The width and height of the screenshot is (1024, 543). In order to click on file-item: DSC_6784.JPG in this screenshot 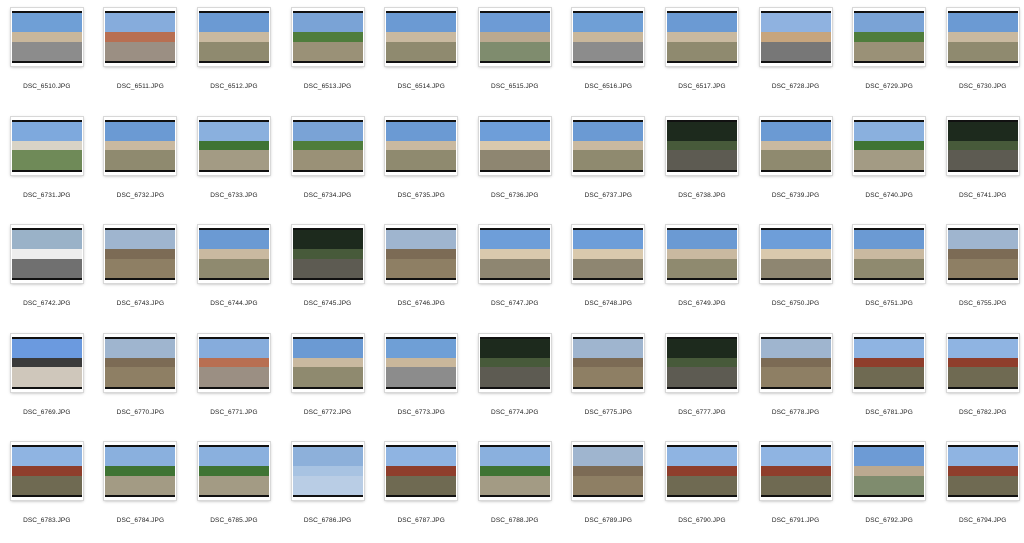, I will do `click(141, 488)`.